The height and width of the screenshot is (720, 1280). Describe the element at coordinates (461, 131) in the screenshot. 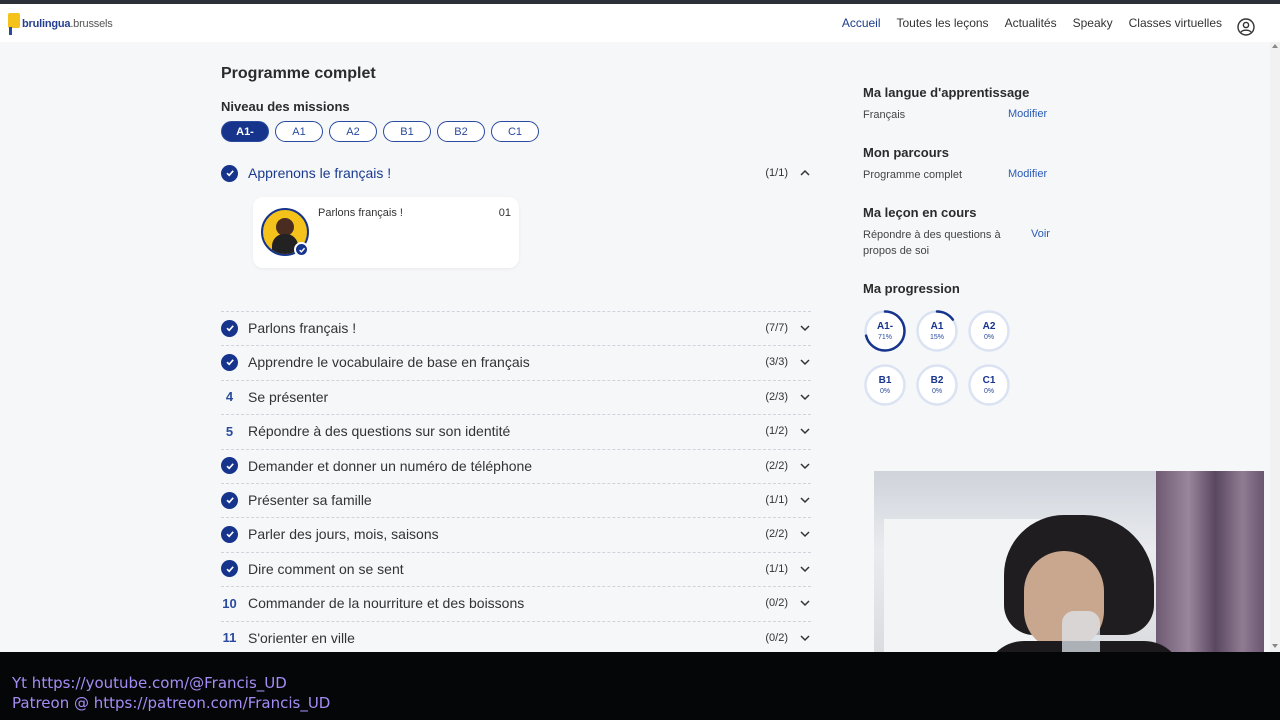

I see `level-pill-4: B2` at that location.